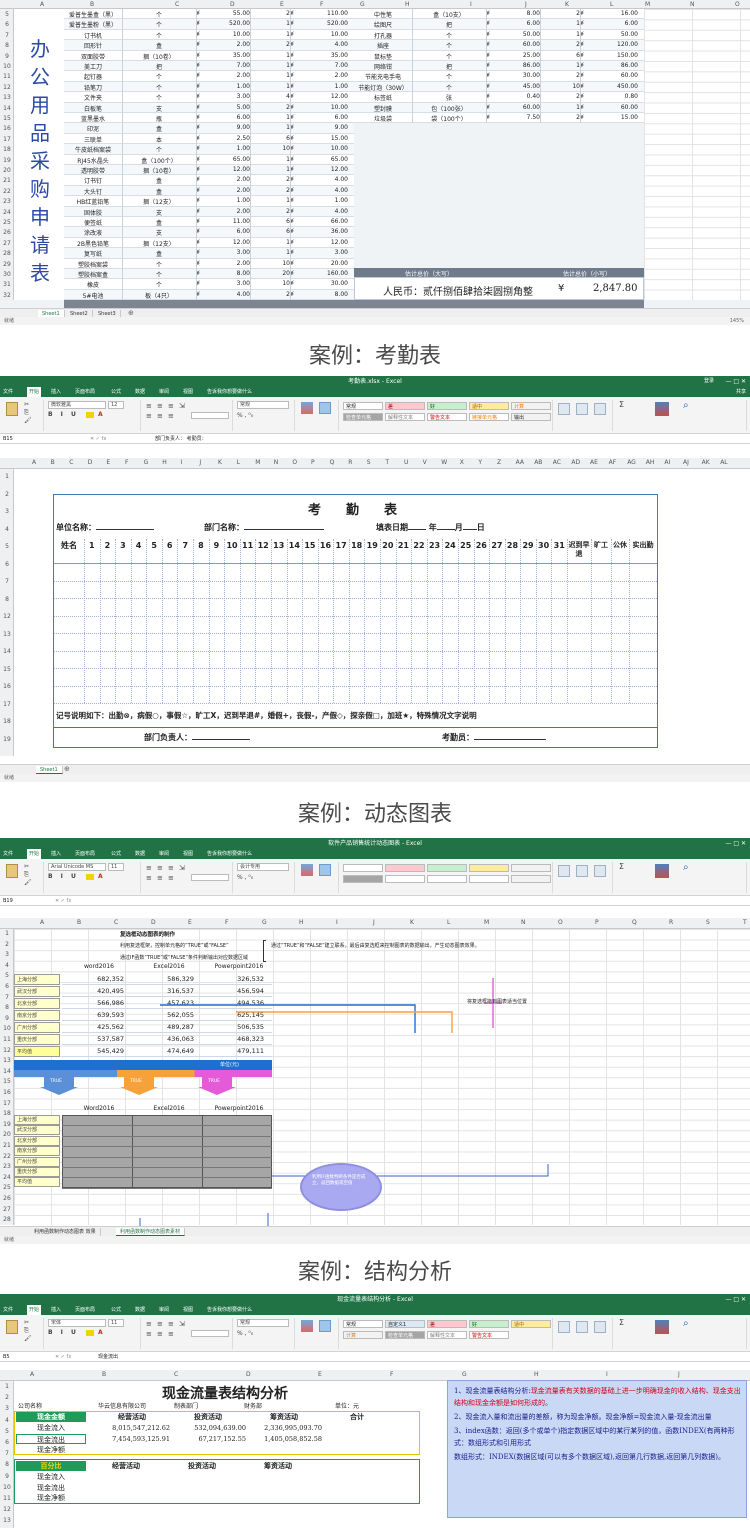 Image resolution: width=750 pixels, height=1528 pixels. I want to click on find-select-icon: ⌕, so click(686, 405).